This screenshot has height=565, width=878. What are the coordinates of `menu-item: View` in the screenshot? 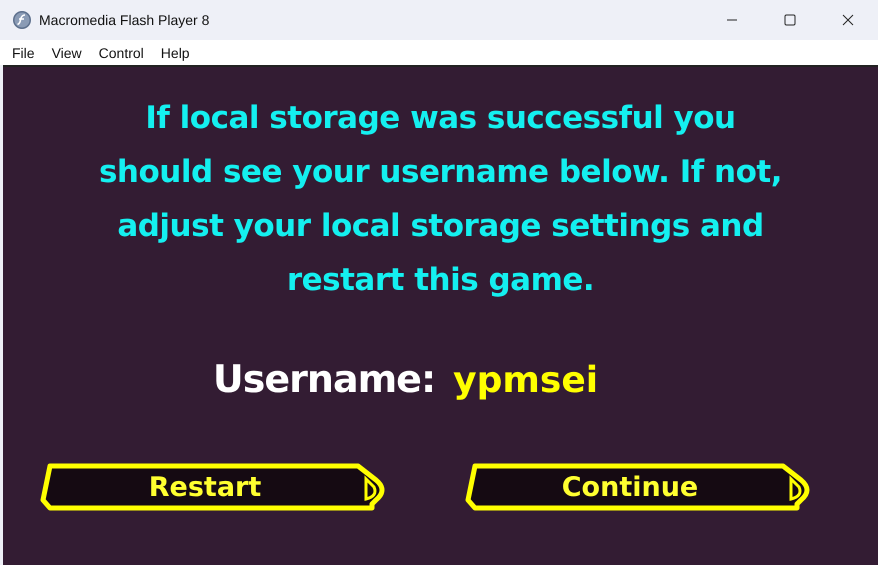 It's located at (67, 52).